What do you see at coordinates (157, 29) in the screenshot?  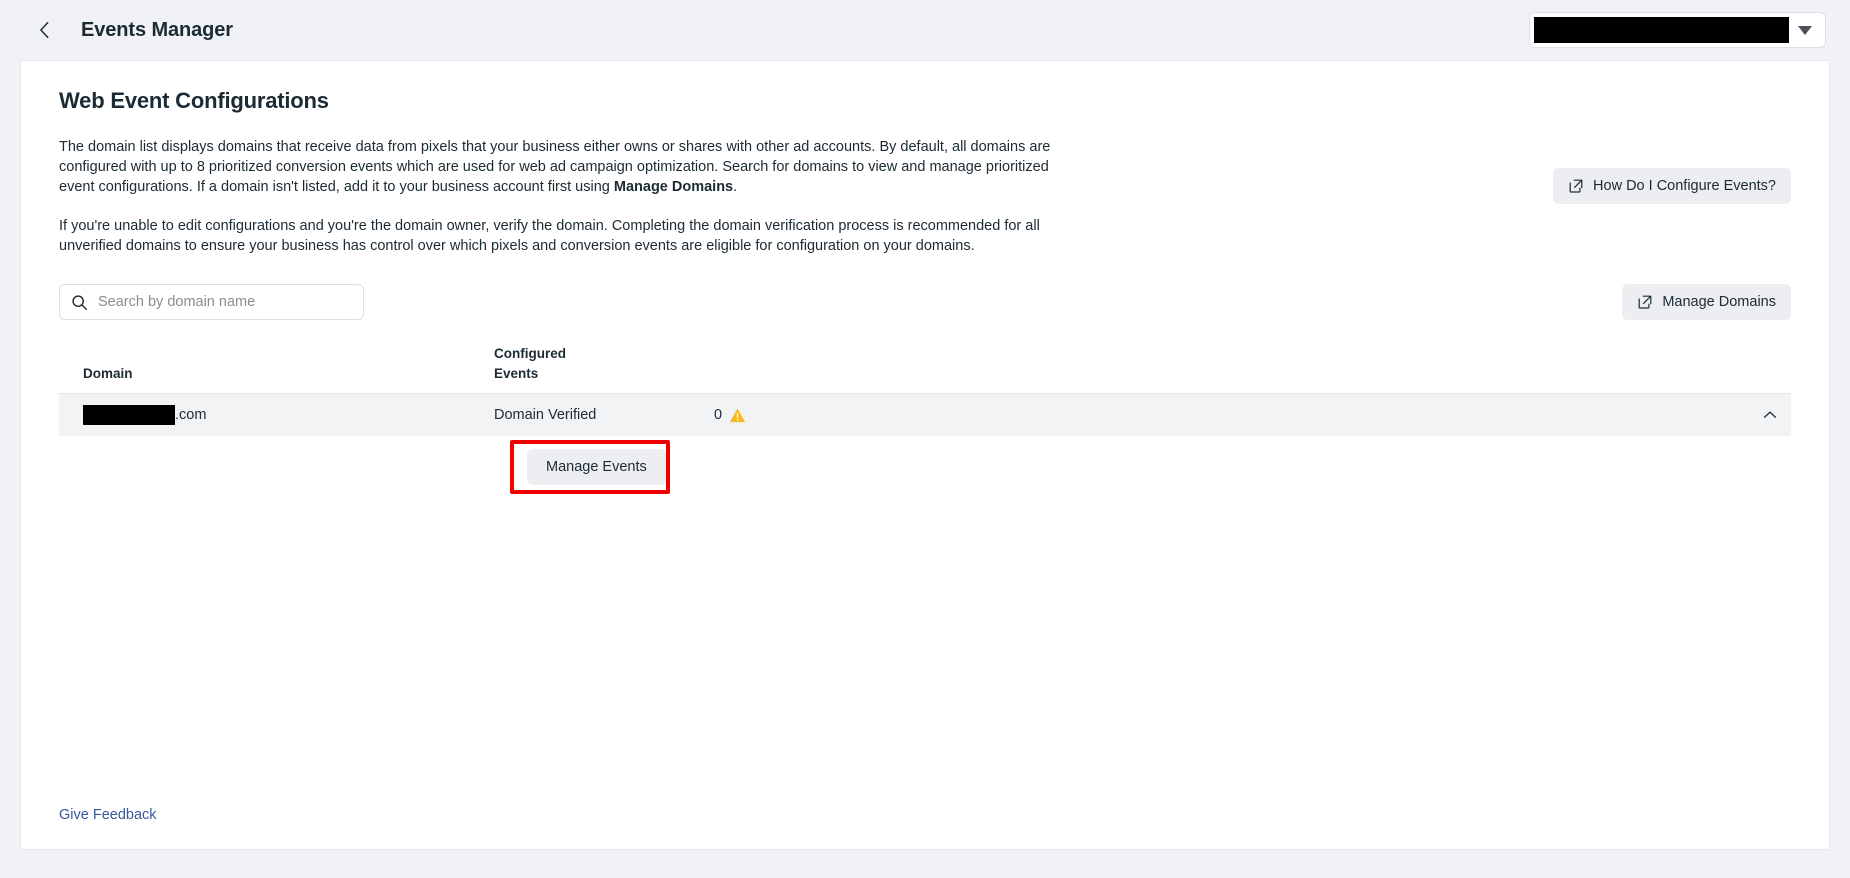 I see `page-title: Events Manager` at bounding box center [157, 29].